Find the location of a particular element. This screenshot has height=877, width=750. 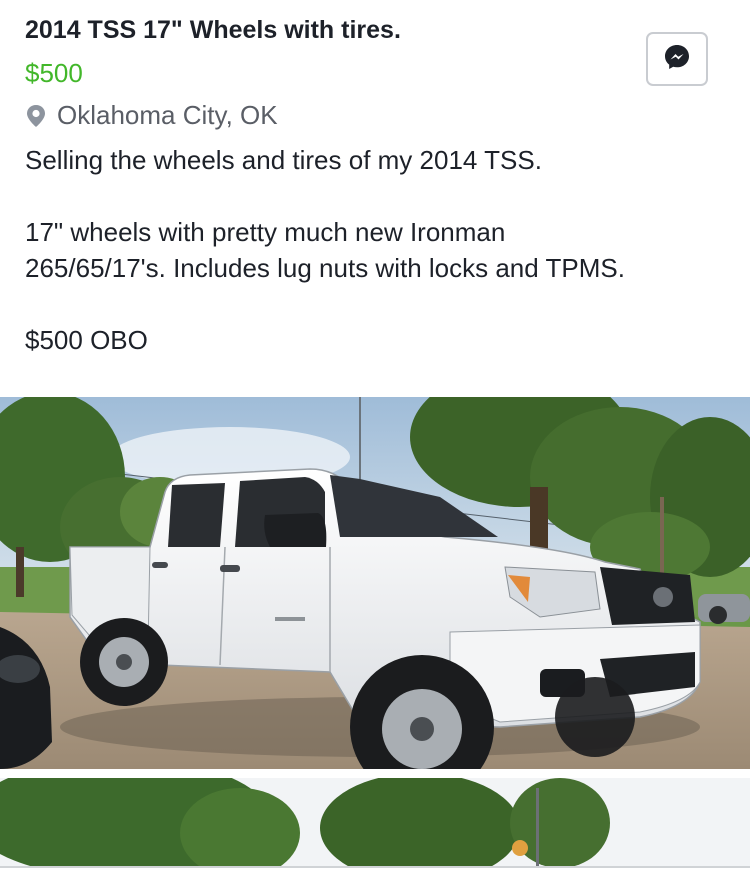

listing-title: 2014 TSS 17" Wheels with tires. is located at coordinates (213, 30).